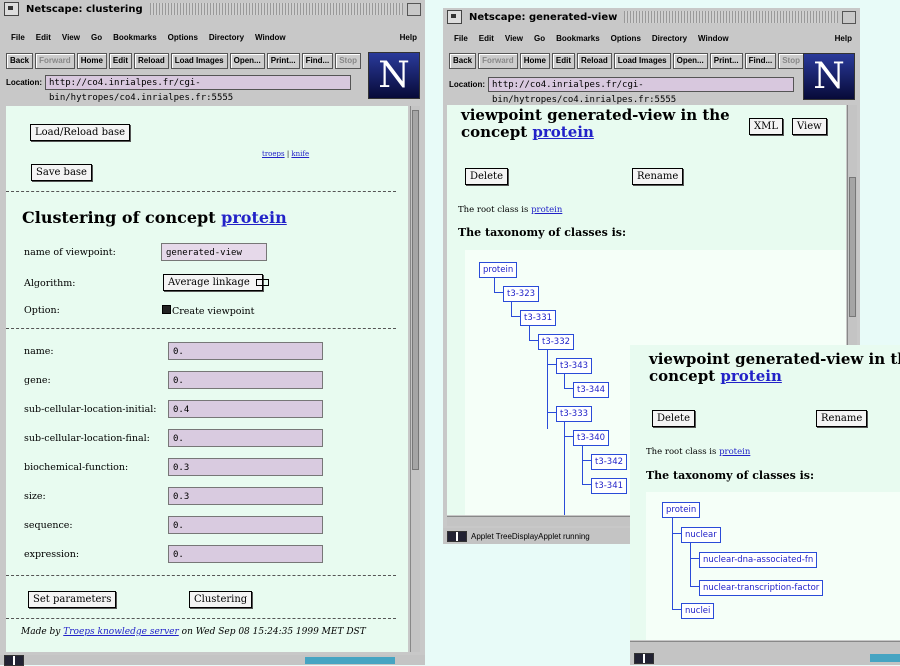 The width and height of the screenshot is (900, 666). Describe the element at coordinates (758, 560) in the screenshot. I see `tree-node: nuclear-dna-associated-fn` at that location.